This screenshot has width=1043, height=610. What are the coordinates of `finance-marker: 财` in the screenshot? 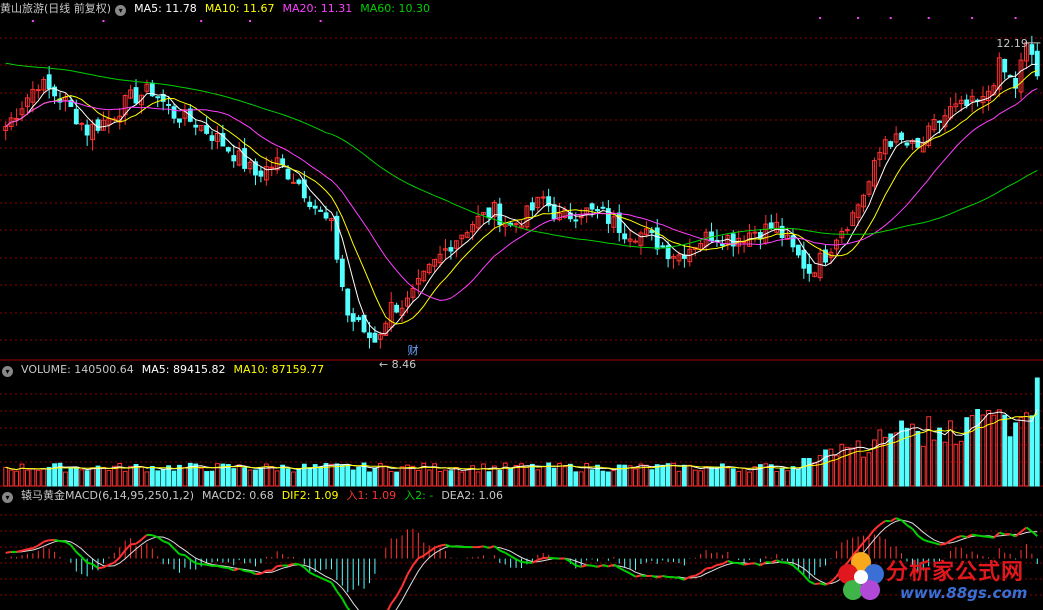 It's located at (412, 350).